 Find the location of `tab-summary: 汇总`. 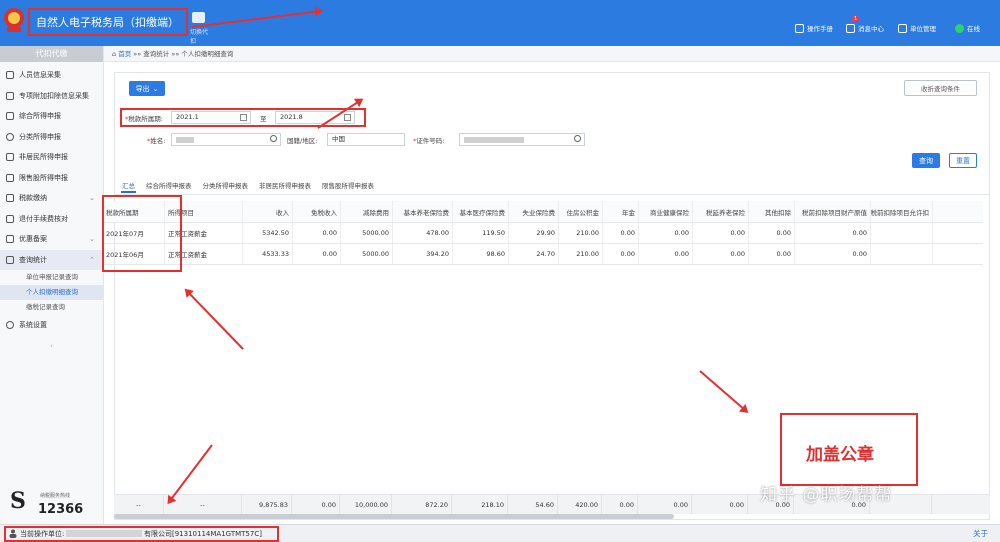

tab-summary: 汇总 is located at coordinates (128, 186).